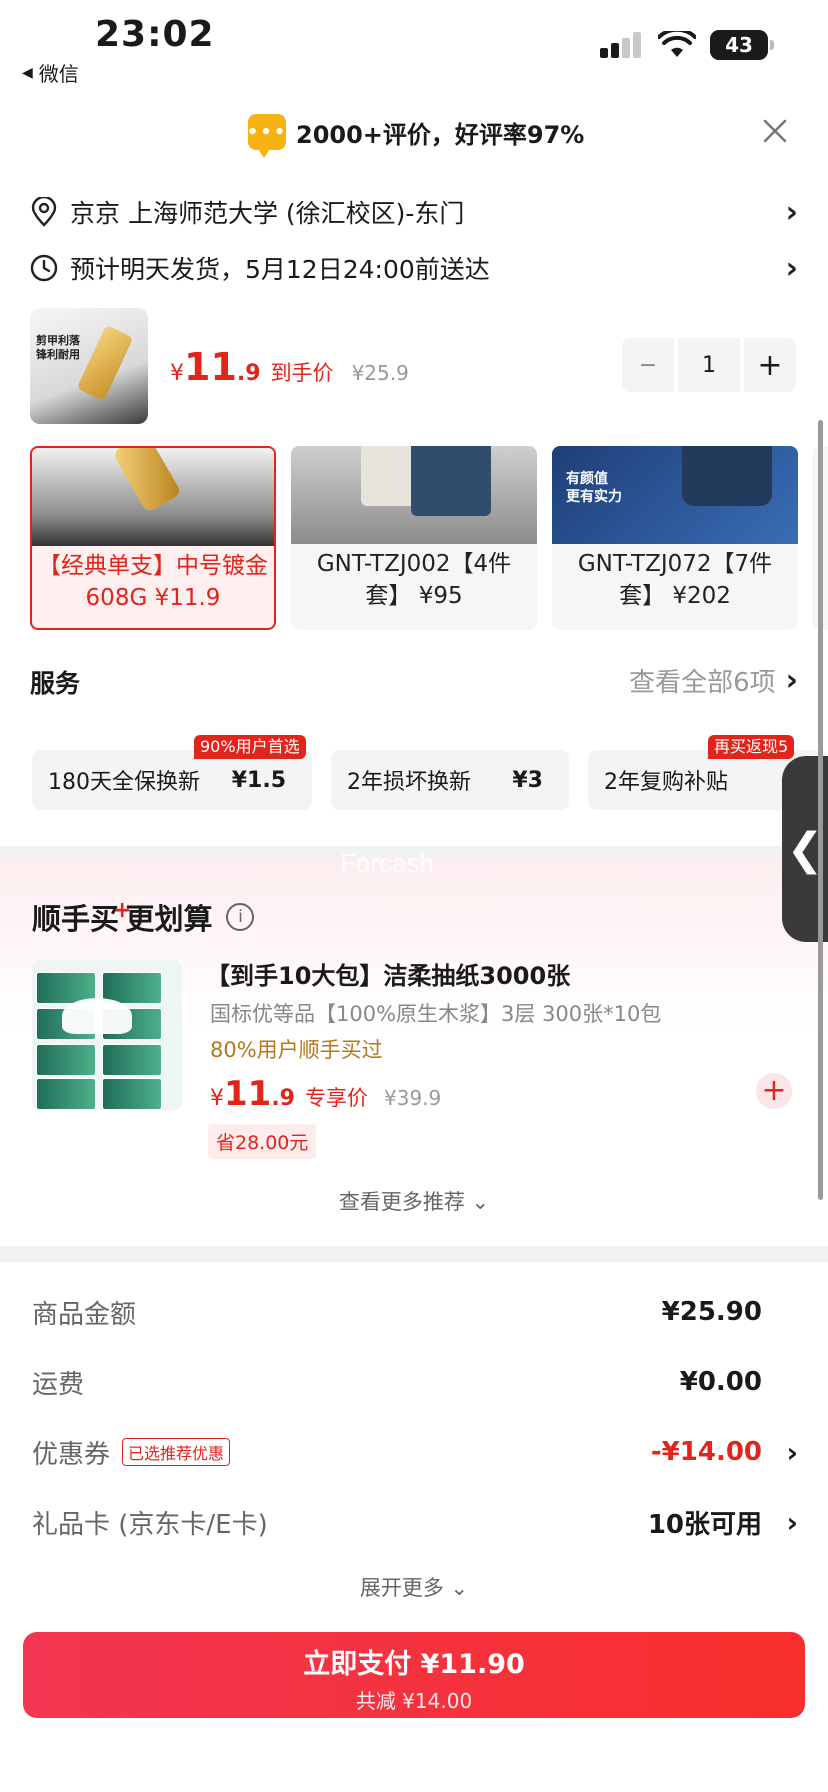 This screenshot has width=828, height=1792. What do you see at coordinates (89, 366) in the screenshot?
I see `product-thumbnail: 剪甲利落 锋利耐用` at bounding box center [89, 366].